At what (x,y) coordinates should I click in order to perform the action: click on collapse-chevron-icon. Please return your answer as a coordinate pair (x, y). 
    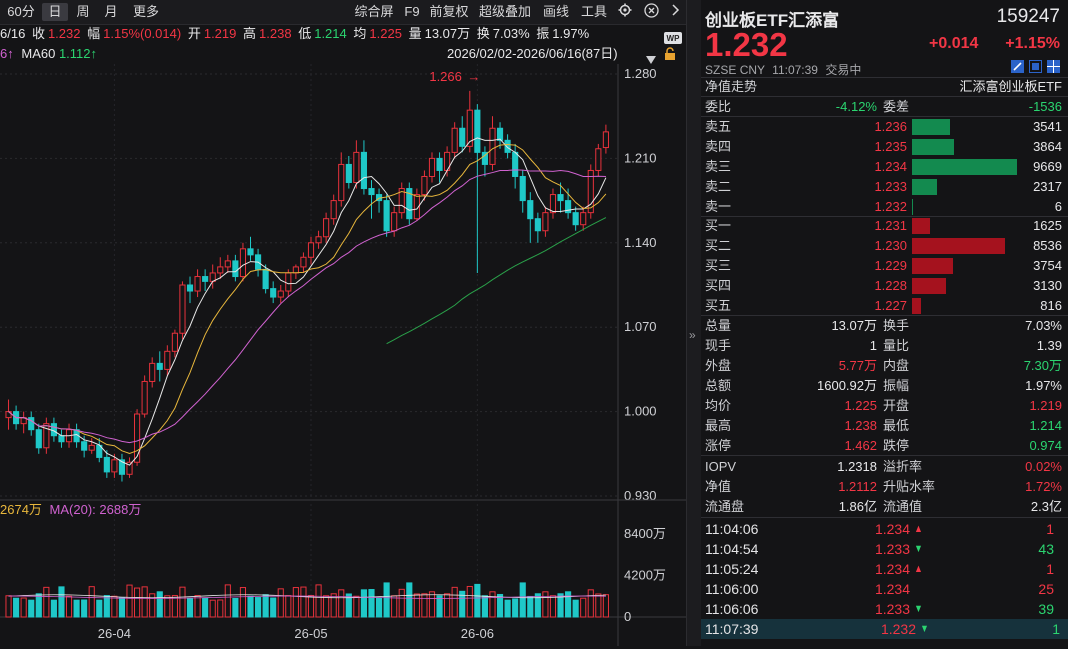
    Looking at the image, I should click on (675, 12).